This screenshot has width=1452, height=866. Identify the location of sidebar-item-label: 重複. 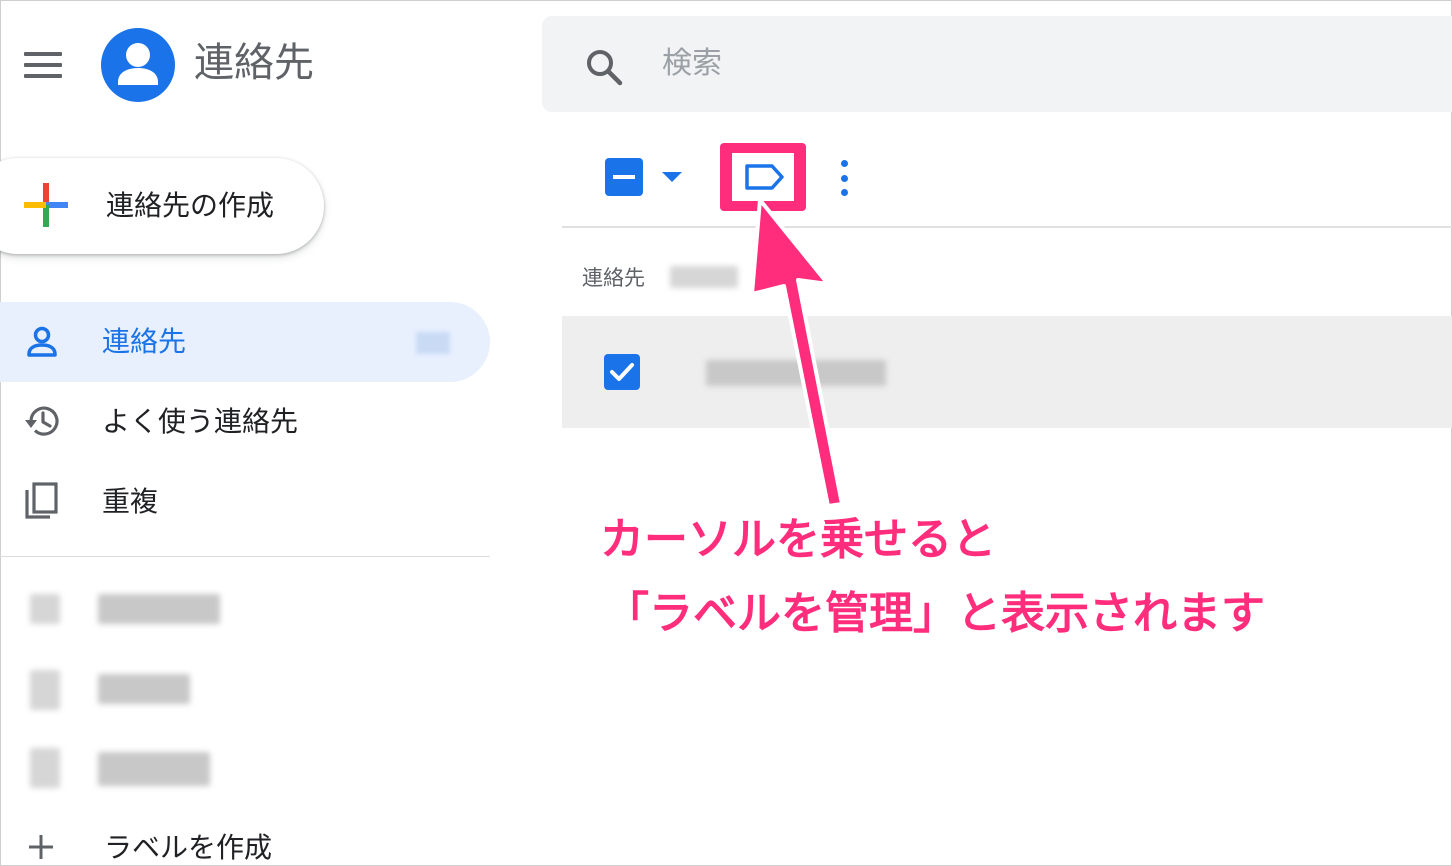
(130, 501).